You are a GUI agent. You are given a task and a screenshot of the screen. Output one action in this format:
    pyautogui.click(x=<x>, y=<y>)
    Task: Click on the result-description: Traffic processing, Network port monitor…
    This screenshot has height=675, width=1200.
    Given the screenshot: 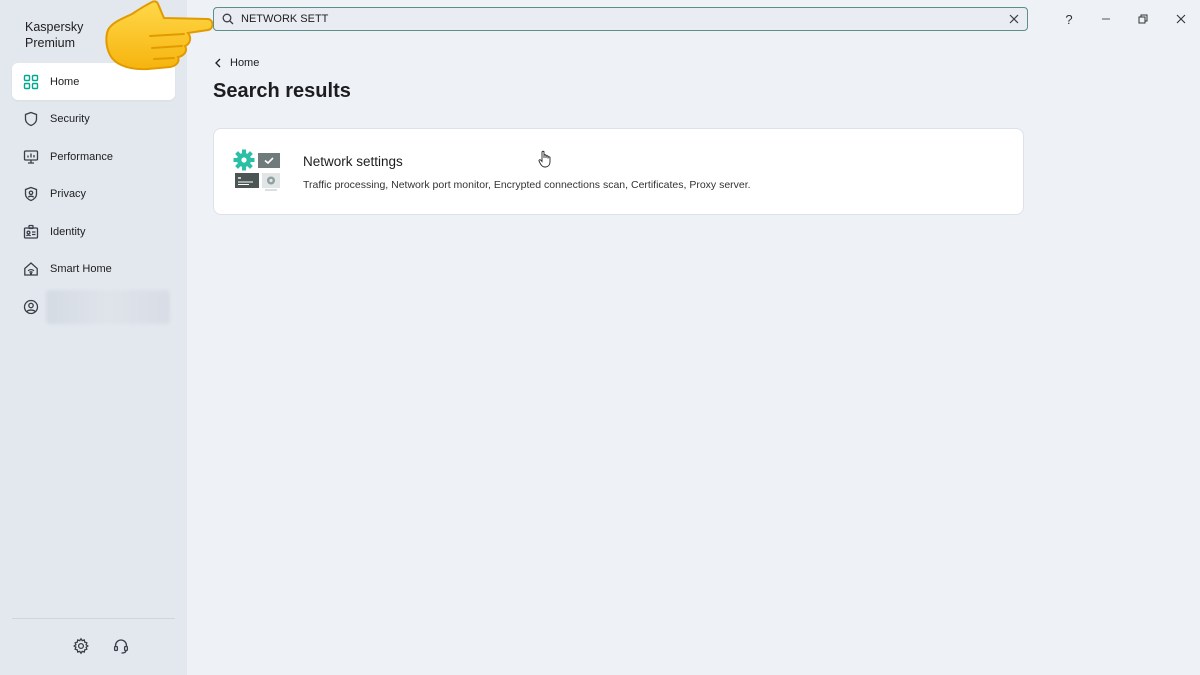 What is the action you would take?
    pyautogui.click(x=527, y=185)
    